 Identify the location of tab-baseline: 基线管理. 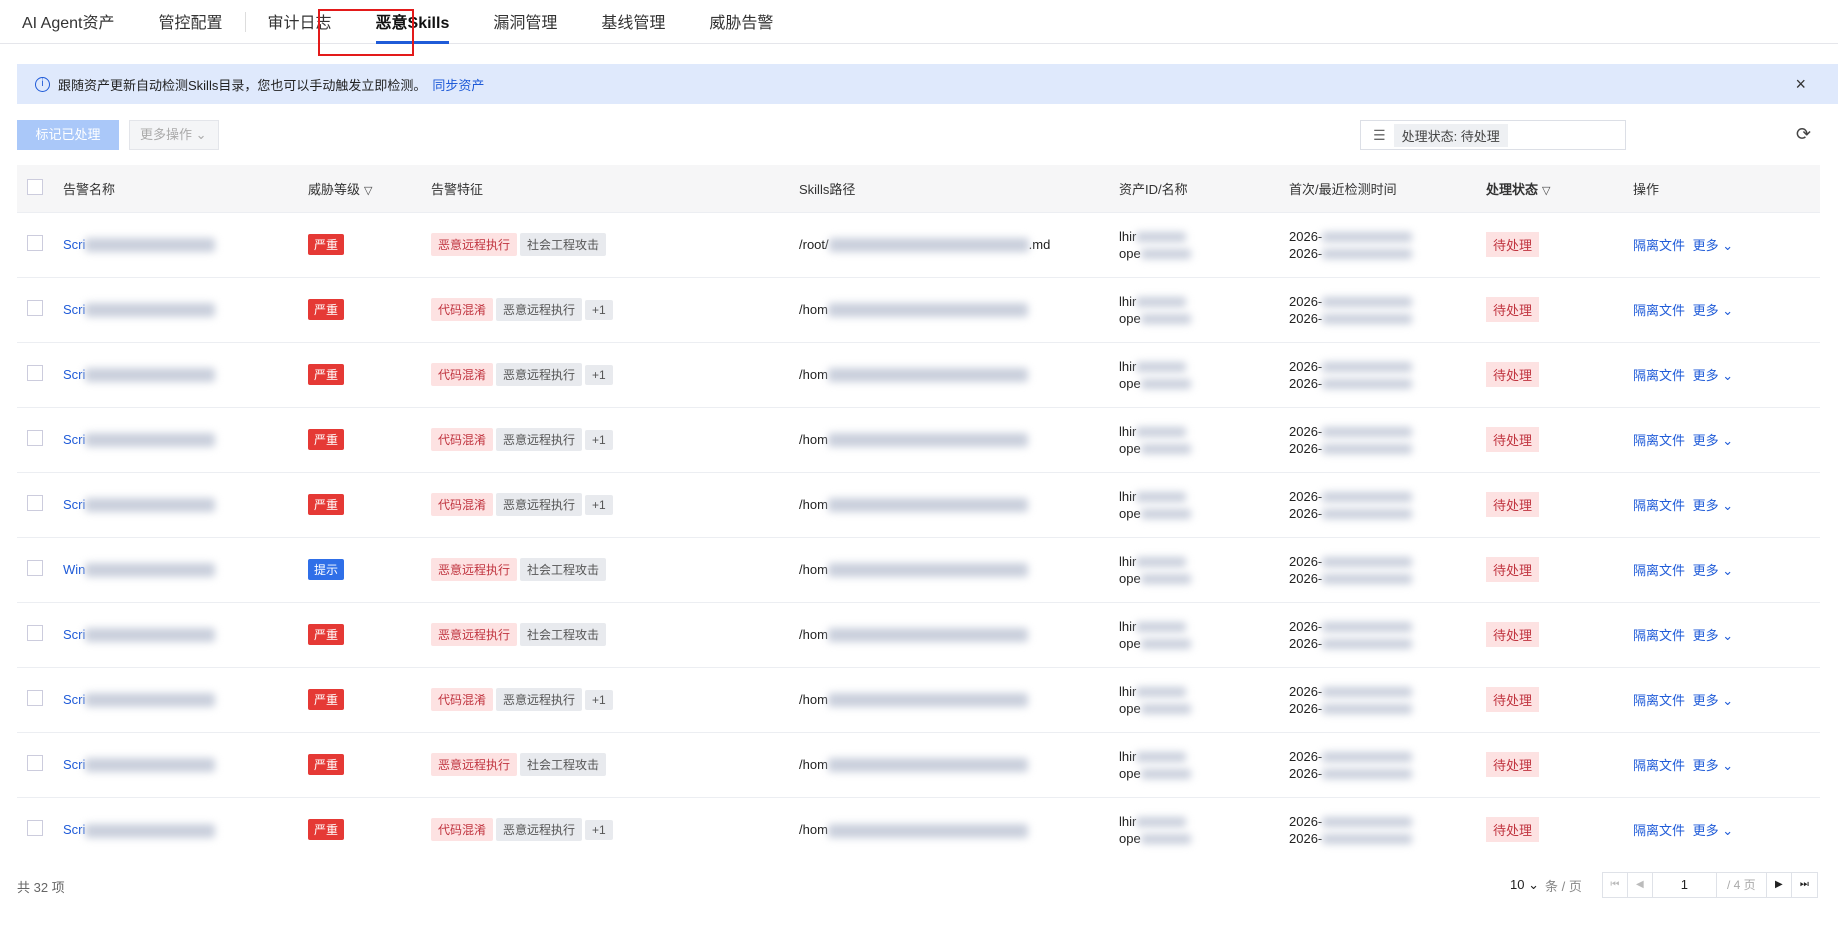
(633, 22).